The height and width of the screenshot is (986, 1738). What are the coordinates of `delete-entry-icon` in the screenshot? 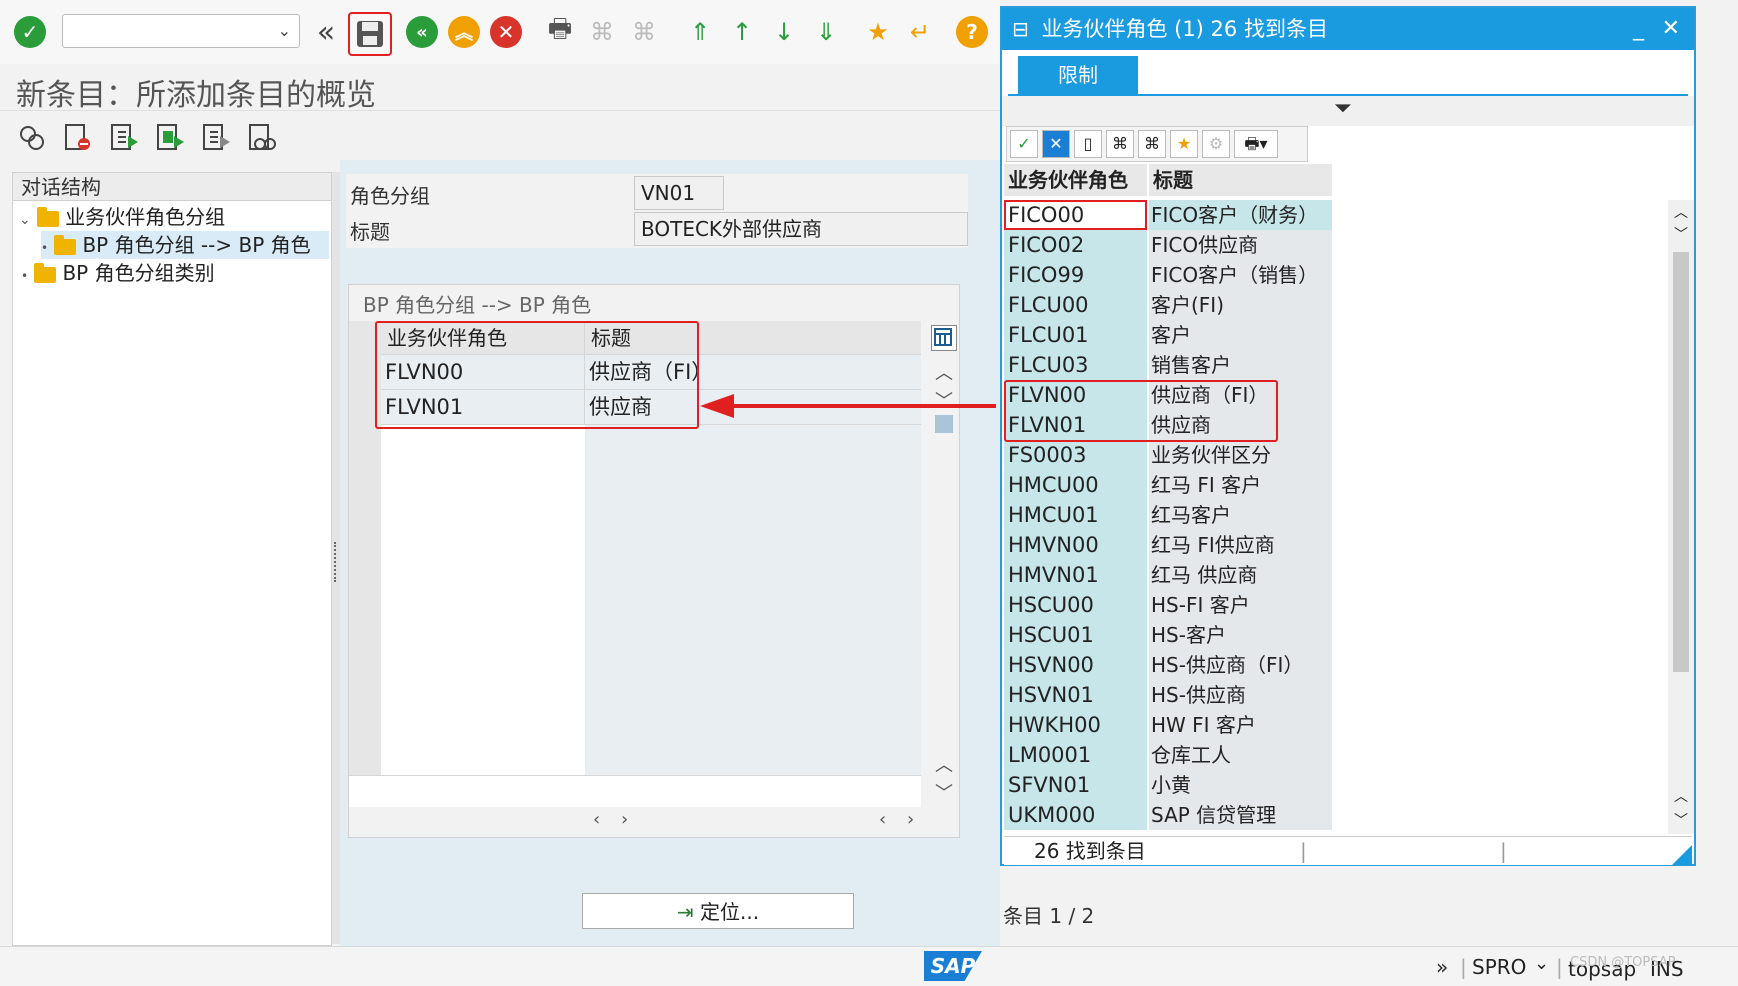 It's located at (78, 138).